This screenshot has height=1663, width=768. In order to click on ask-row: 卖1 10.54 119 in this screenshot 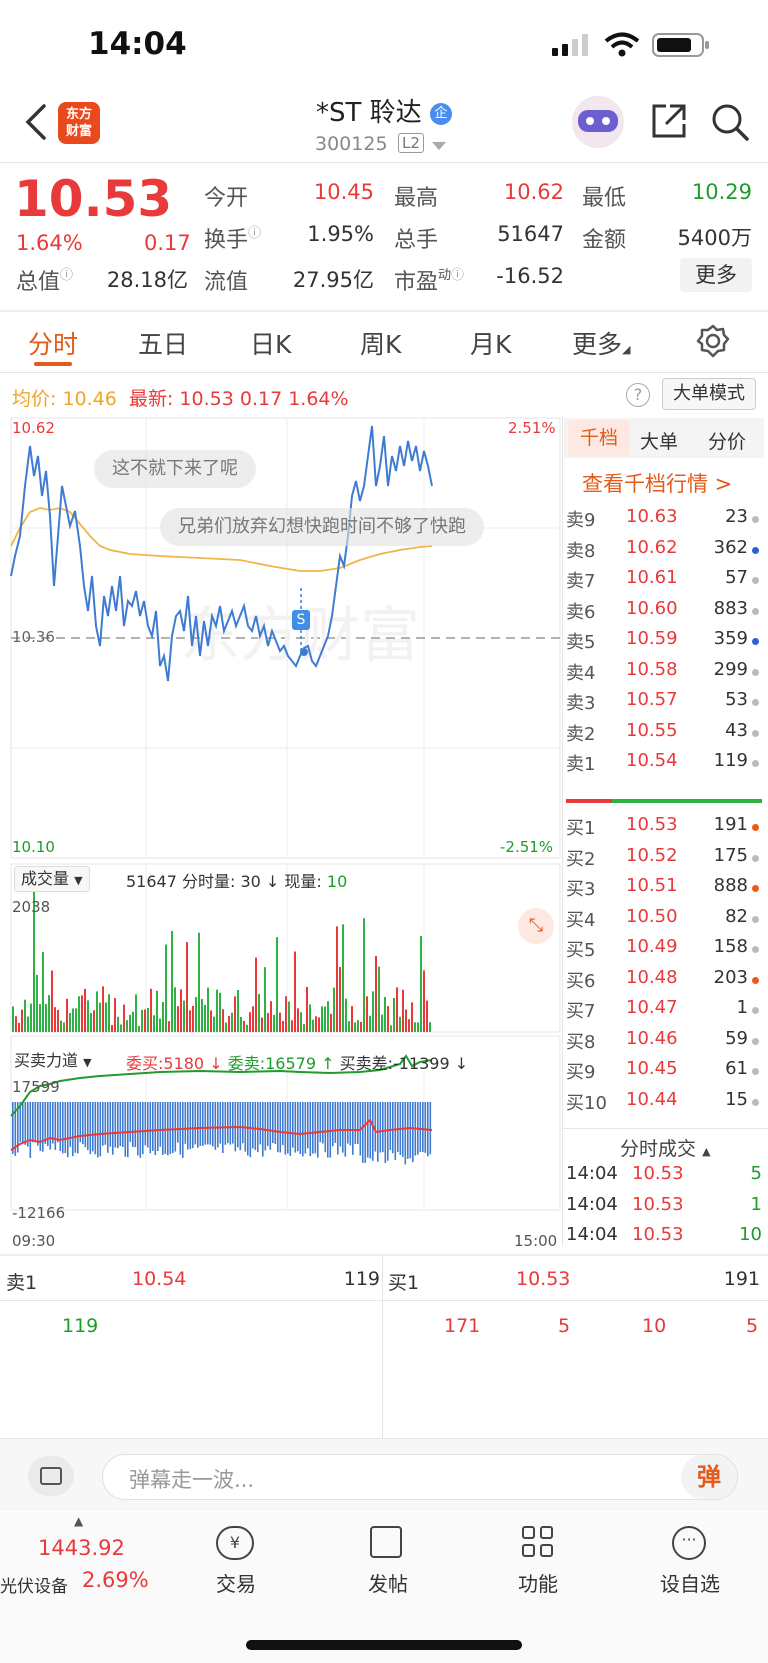, I will do `click(666, 764)`.